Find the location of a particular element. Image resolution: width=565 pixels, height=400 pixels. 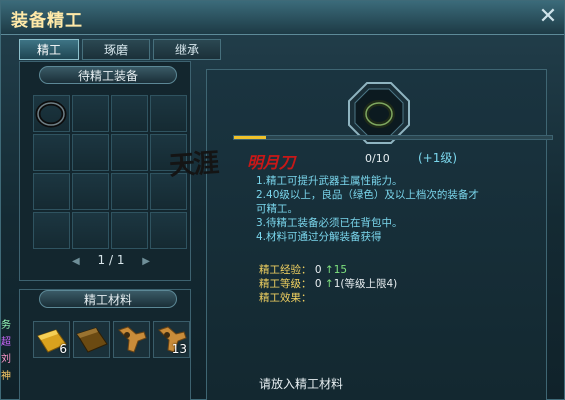

rule-line: 可精工。 is located at coordinates (277, 209).